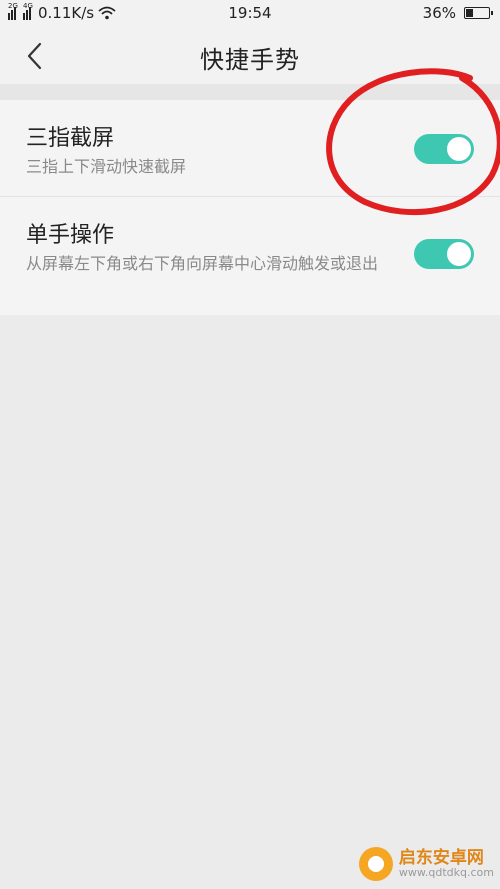 The image size is (500, 889). Describe the element at coordinates (441, 857) in the screenshot. I see `watermark-name: 启东安卓网` at that location.